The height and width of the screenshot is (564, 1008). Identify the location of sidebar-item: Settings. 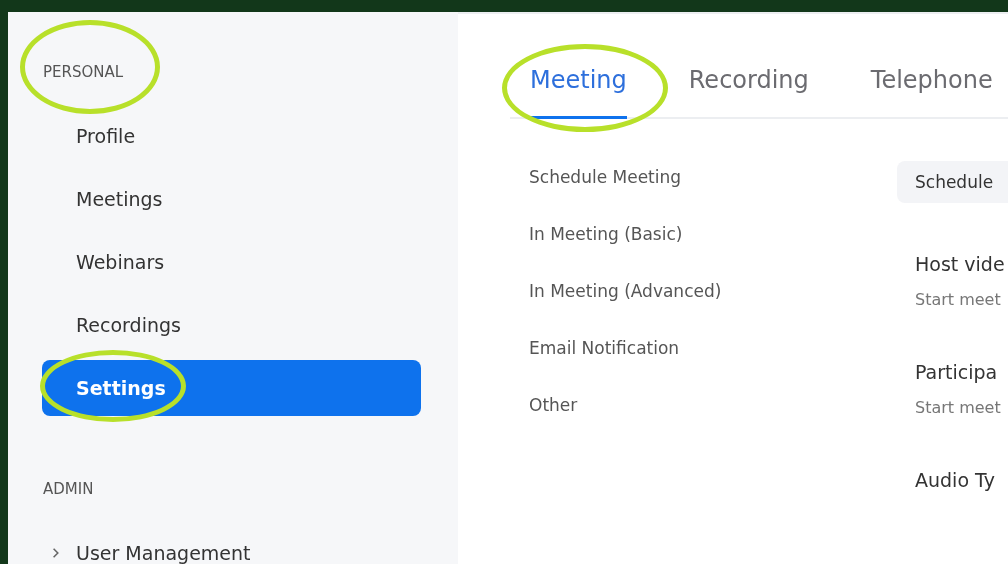
(231, 387).